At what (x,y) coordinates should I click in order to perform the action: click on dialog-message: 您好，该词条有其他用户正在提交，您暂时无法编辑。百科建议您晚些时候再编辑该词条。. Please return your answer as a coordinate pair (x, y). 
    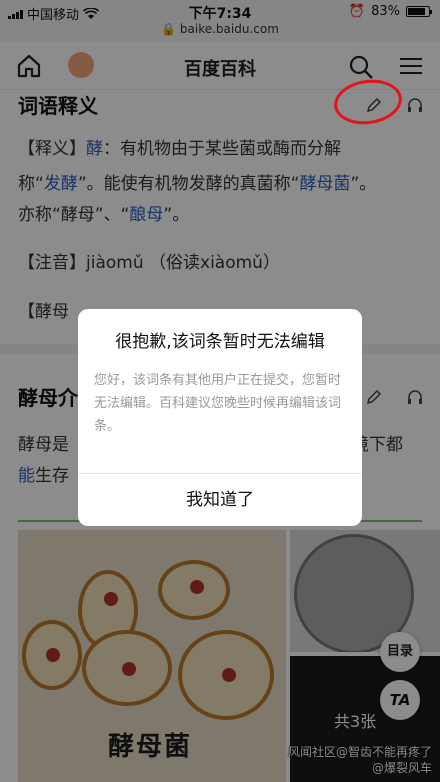
    Looking at the image, I should click on (218, 403).